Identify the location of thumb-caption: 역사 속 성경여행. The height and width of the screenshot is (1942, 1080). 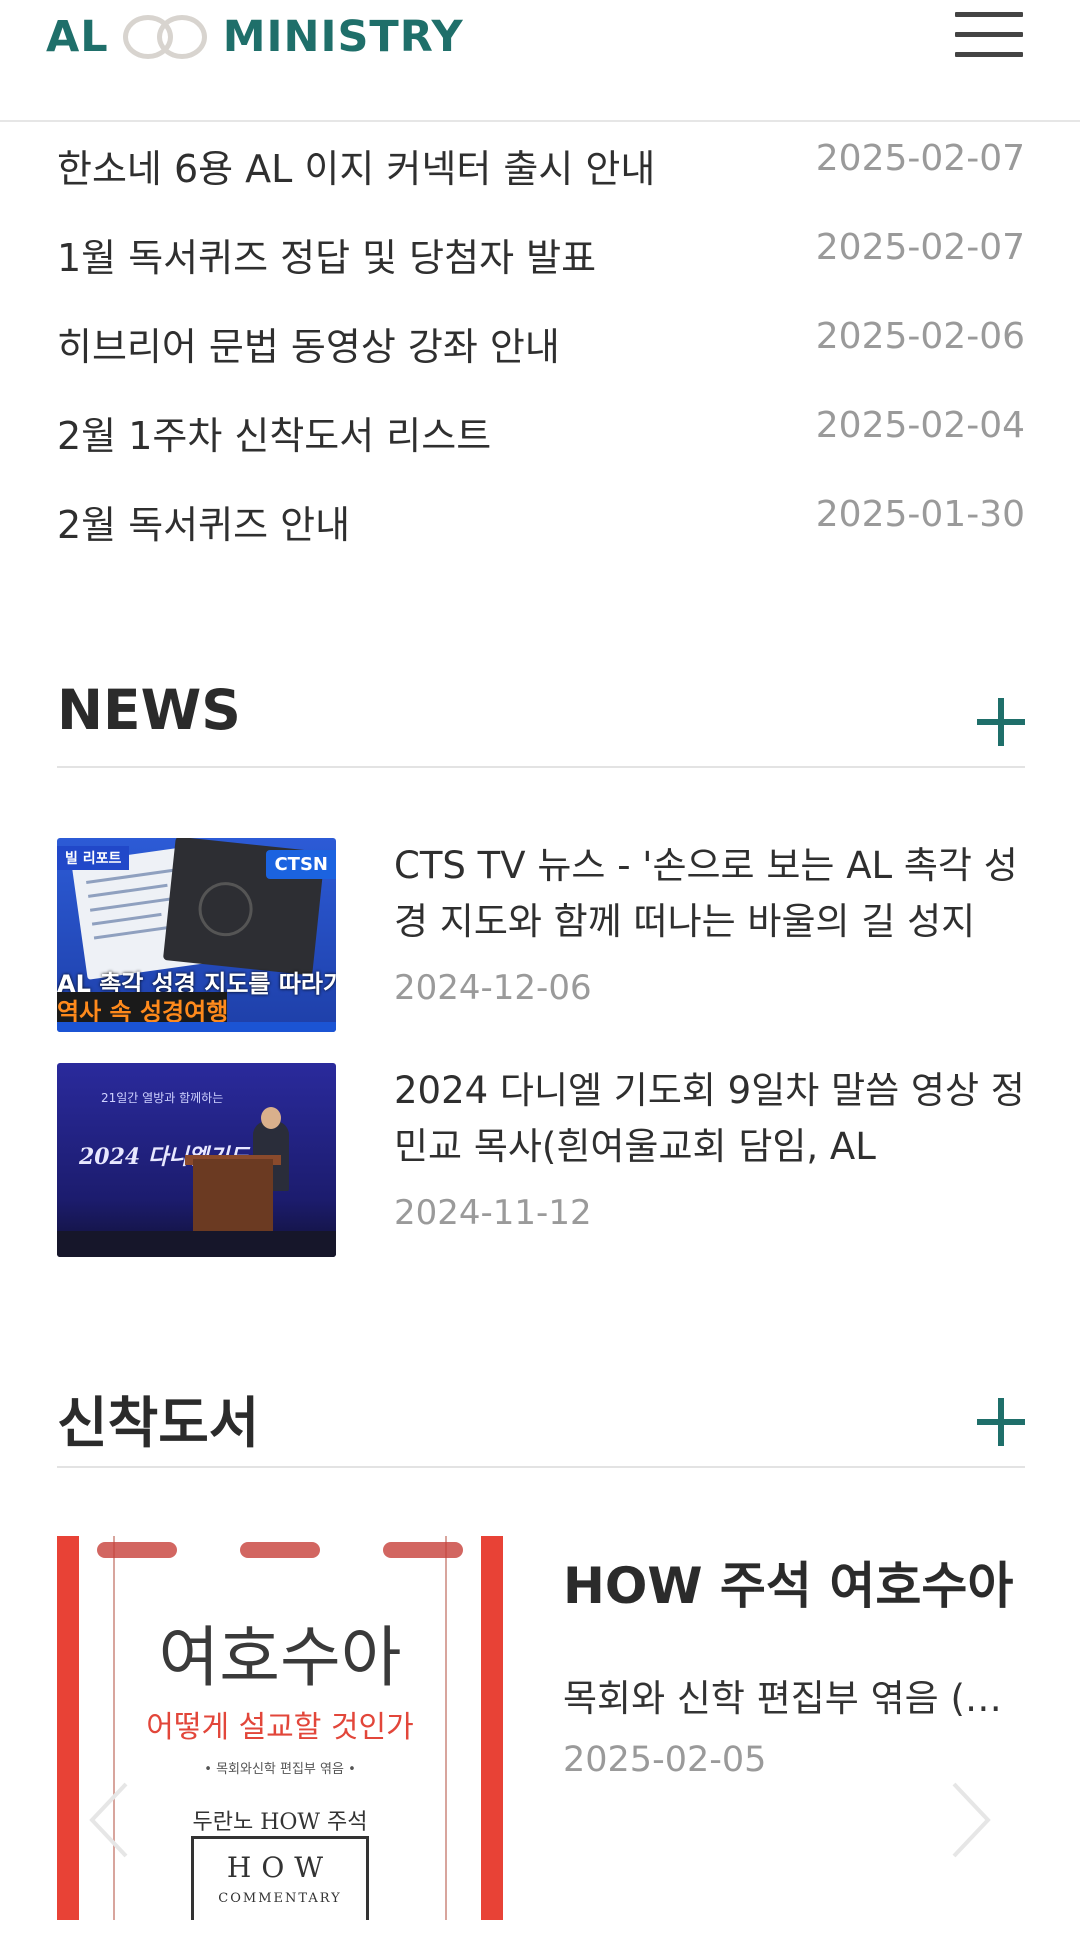
(142, 1009).